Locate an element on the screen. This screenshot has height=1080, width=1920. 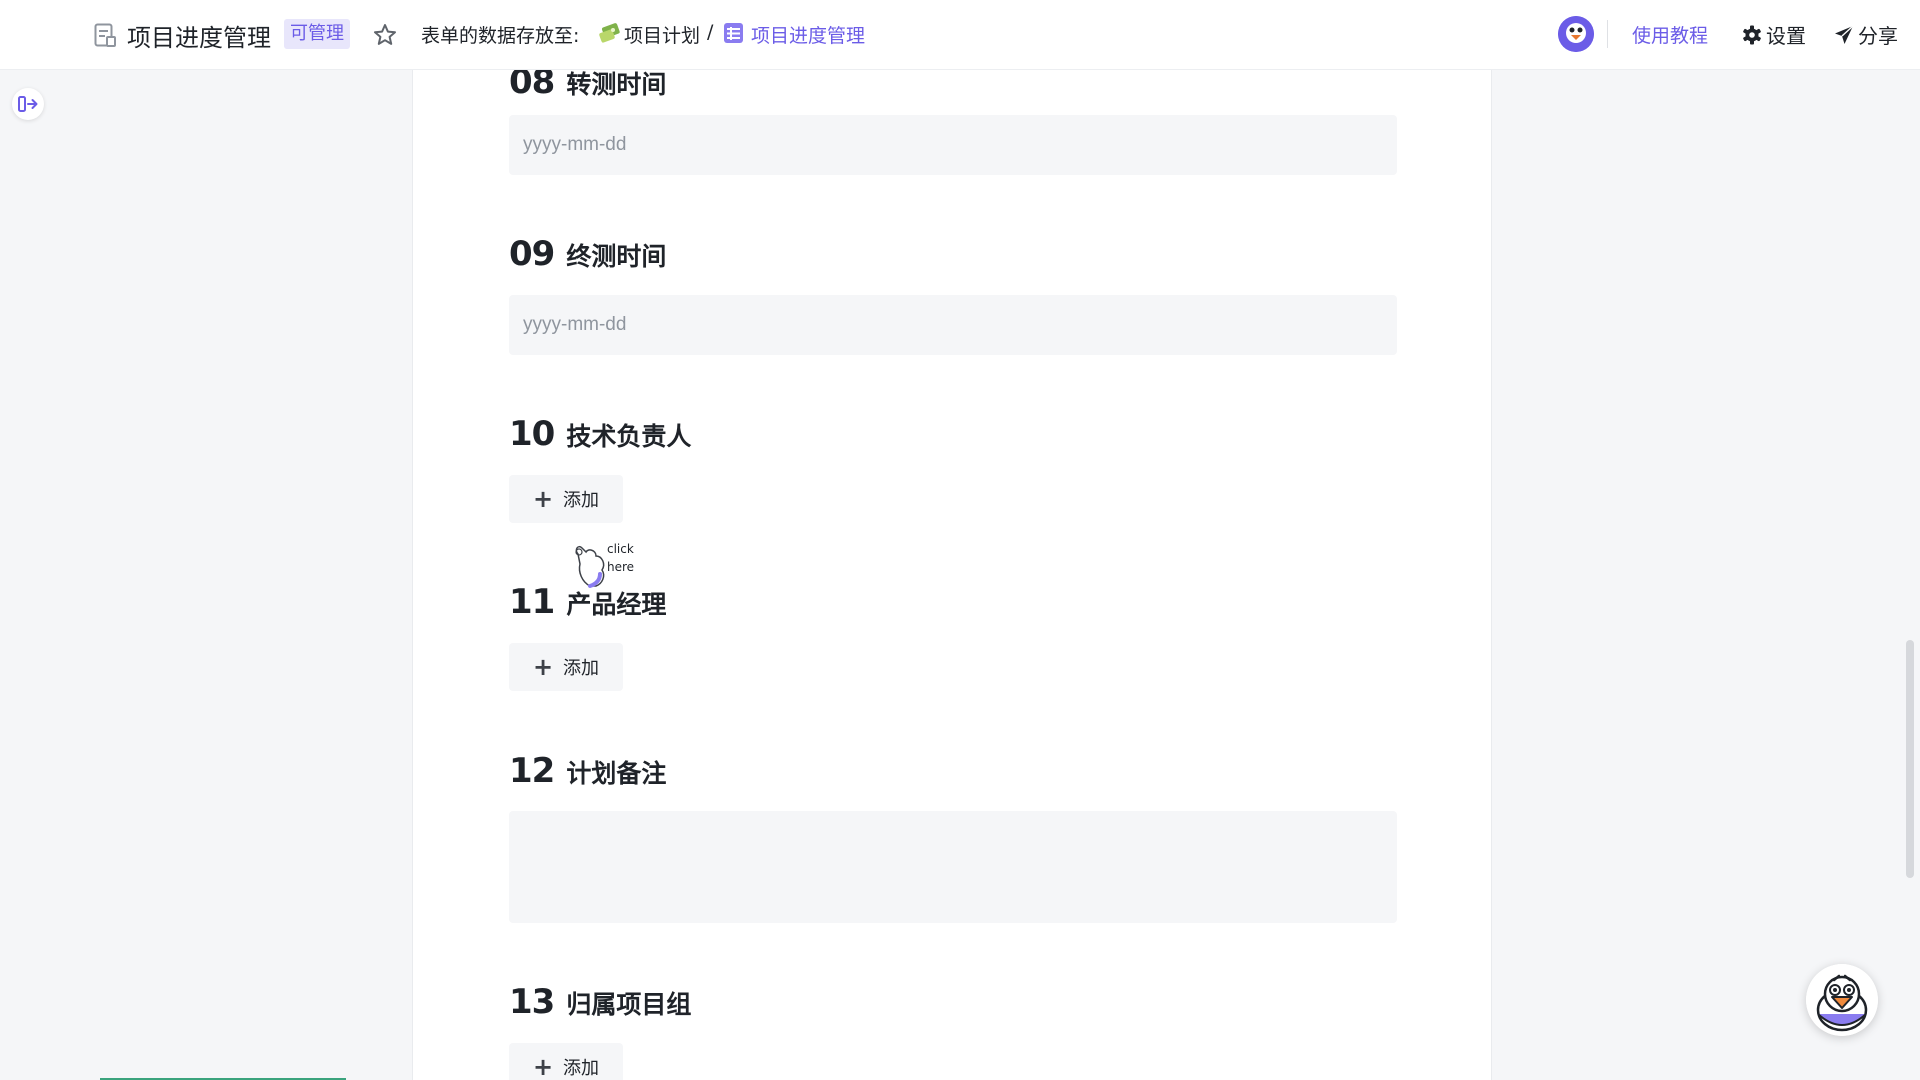
transfer-test-date-input is located at coordinates (953, 145).